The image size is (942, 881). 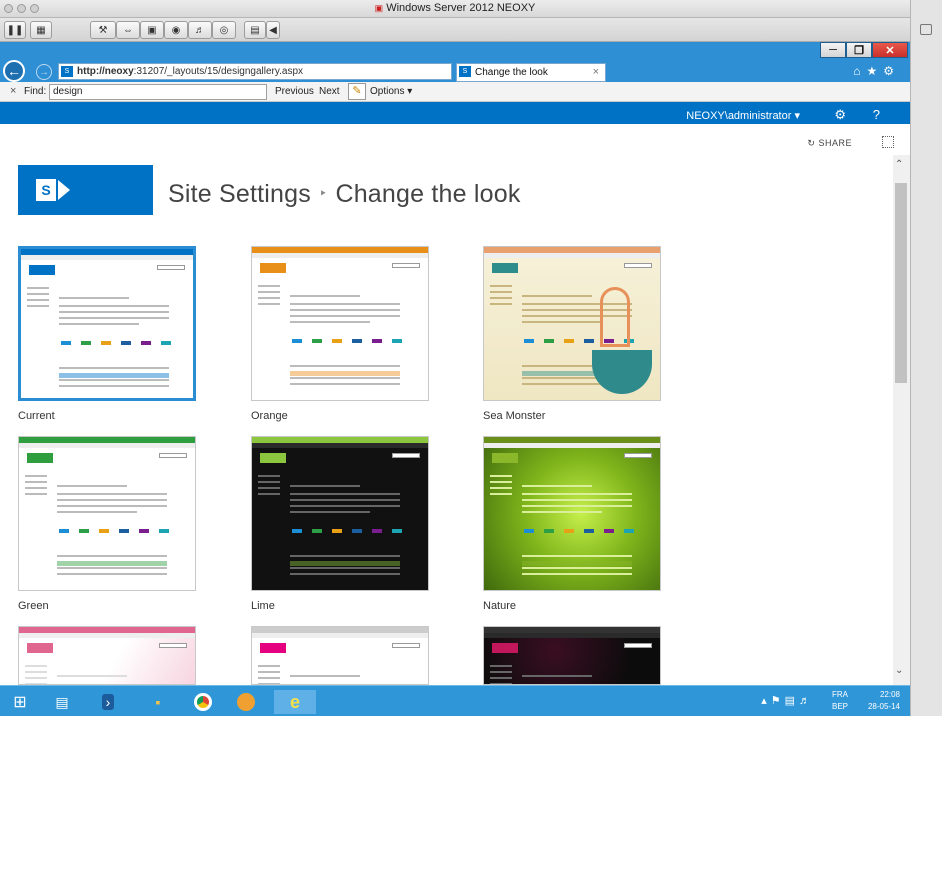 What do you see at coordinates (255, 30) in the screenshot?
I see `usb-button: ▤` at bounding box center [255, 30].